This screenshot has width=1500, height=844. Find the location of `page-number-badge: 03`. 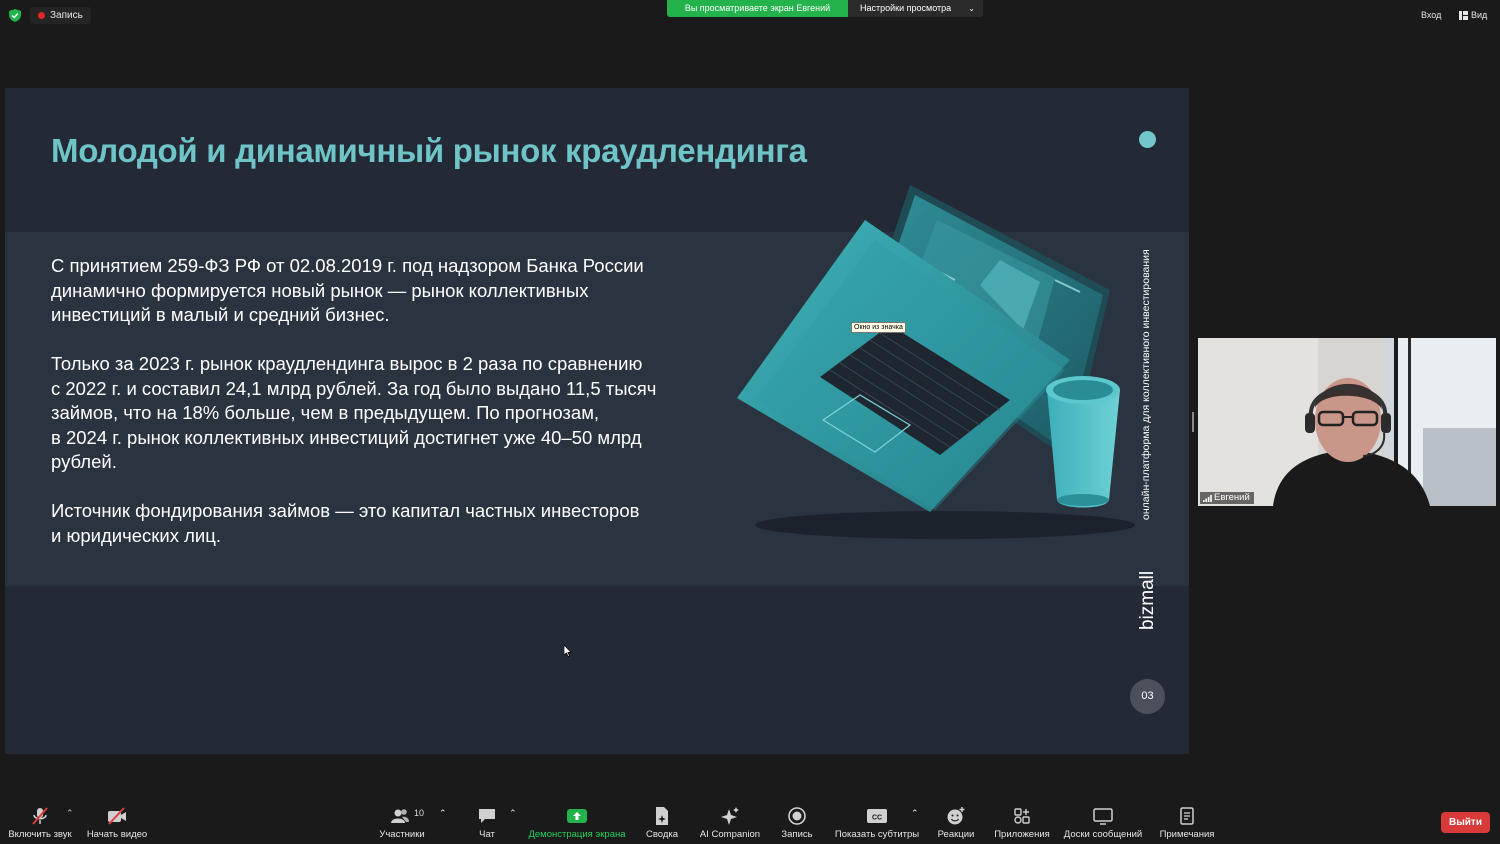

page-number-badge: 03 is located at coordinates (1147, 696).